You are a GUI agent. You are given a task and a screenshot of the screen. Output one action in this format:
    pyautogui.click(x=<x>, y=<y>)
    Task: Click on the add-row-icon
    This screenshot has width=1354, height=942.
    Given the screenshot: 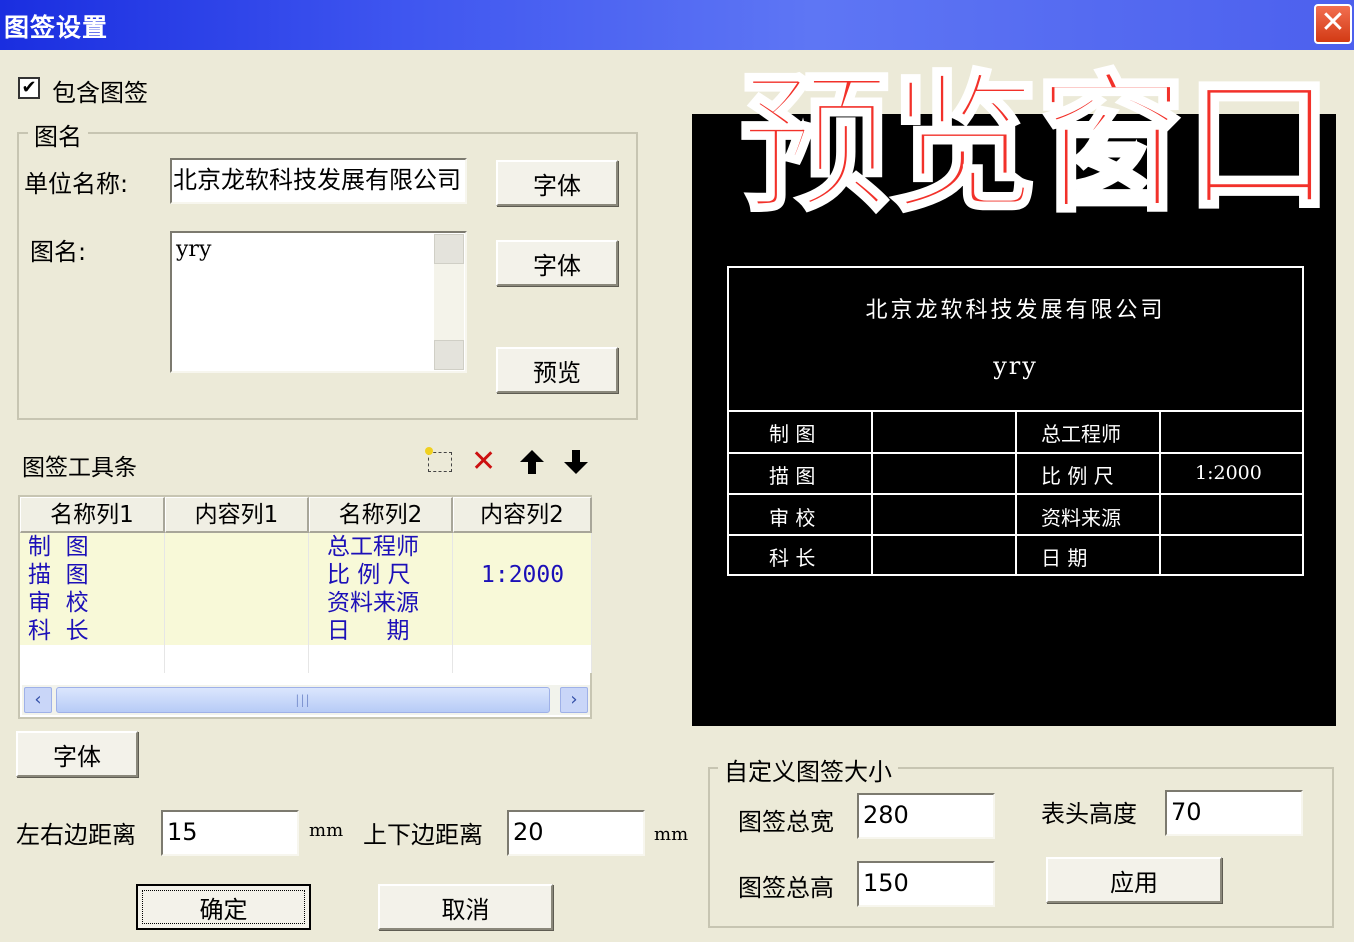 What is the action you would take?
    pyautogui.click(x=438, y=459)
    